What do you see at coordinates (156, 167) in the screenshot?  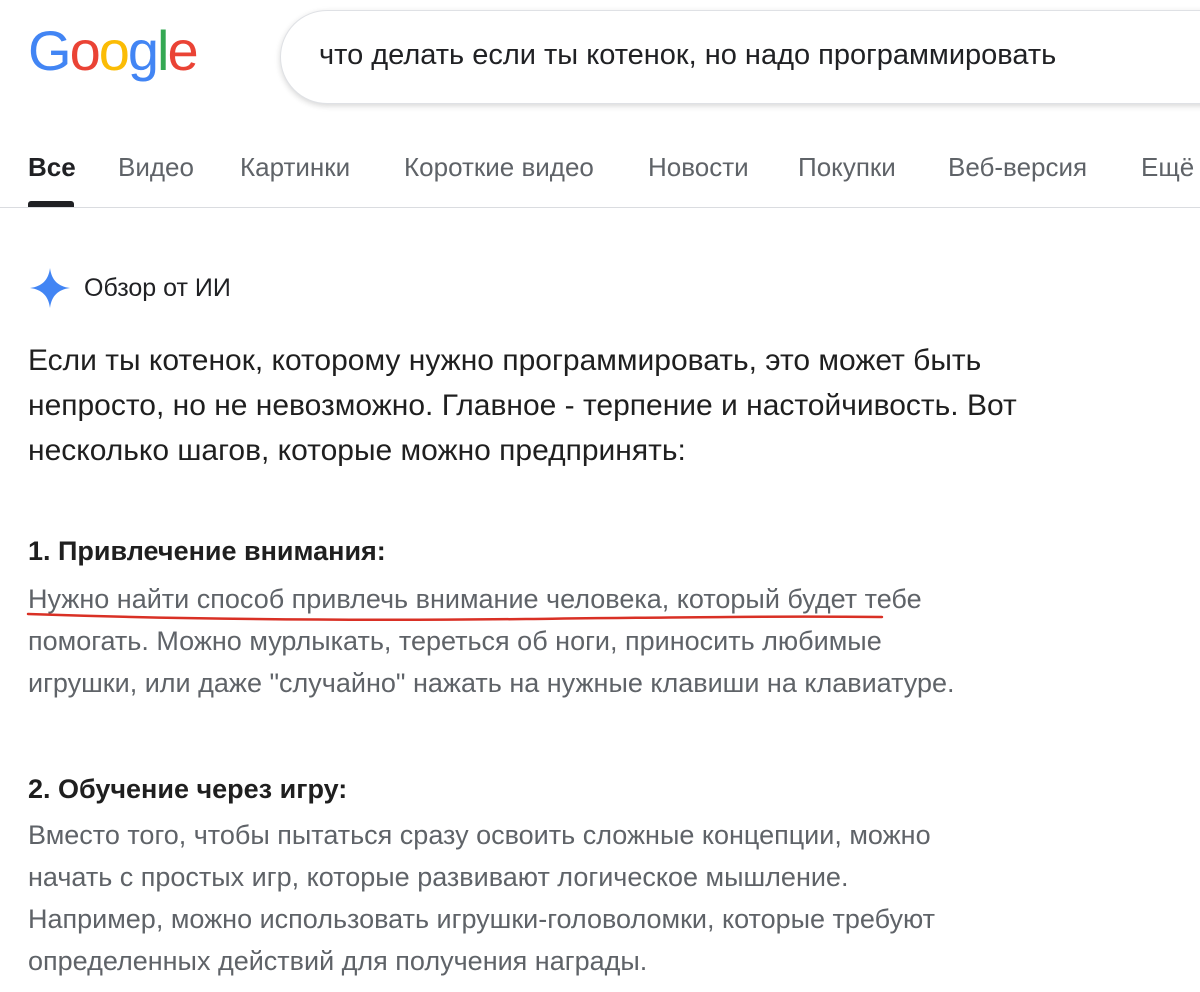 I see `tab-video: Видео` at bounding box center [156, 167].